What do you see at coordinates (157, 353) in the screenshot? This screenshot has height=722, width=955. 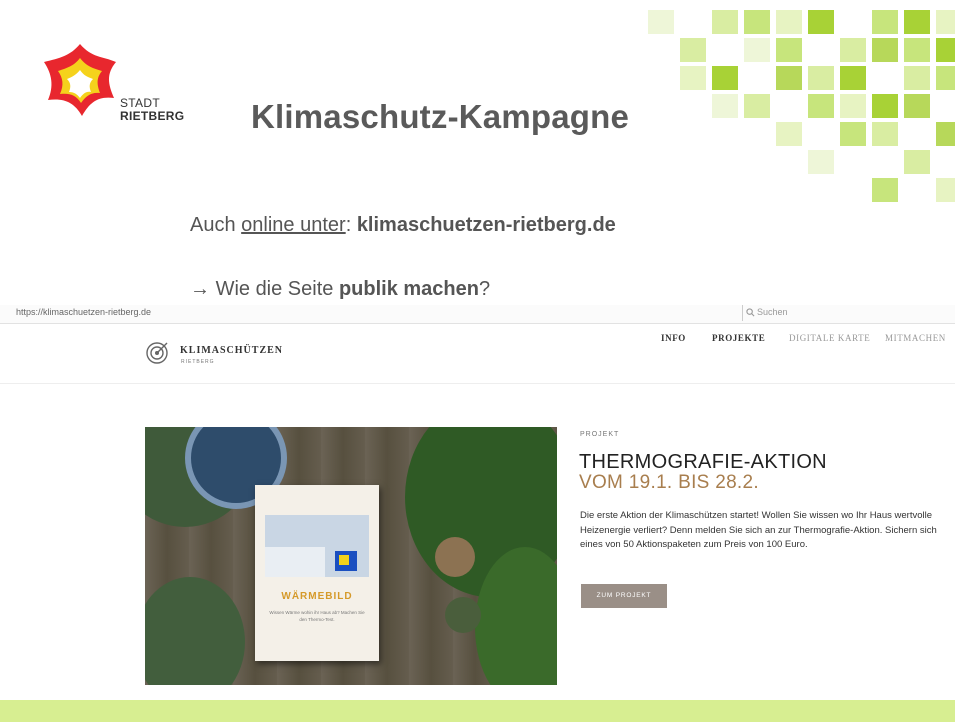 I see `klimaschuetzen-target-logo-icon` at bounding box center [157, 353].